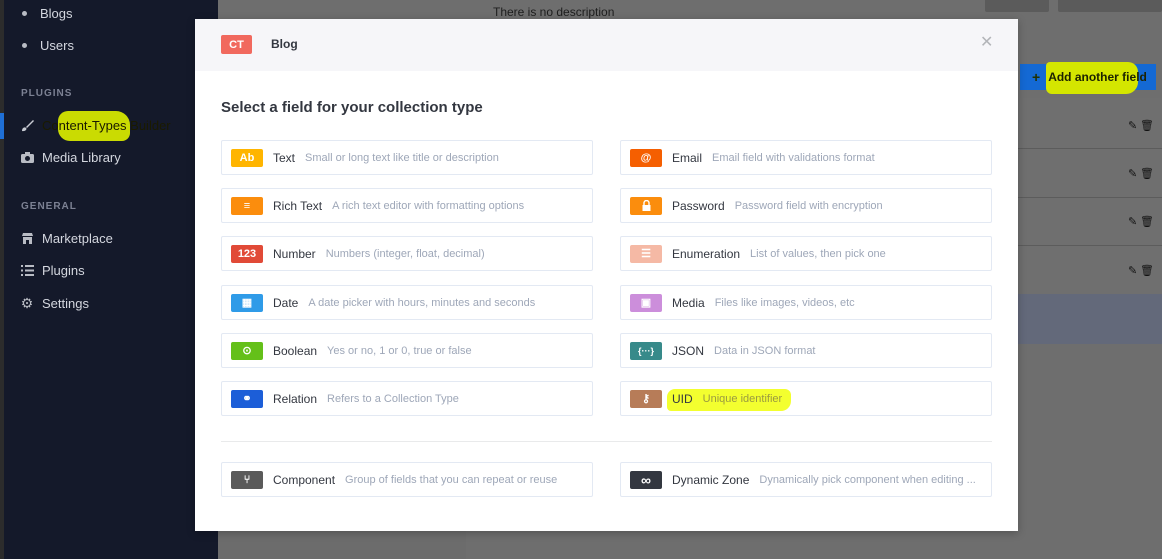  What do you see at coordinates (70, 157) in the screenshot?
I see `sidebar-item-media-library: Media Library` at bounding box center [70, 157].